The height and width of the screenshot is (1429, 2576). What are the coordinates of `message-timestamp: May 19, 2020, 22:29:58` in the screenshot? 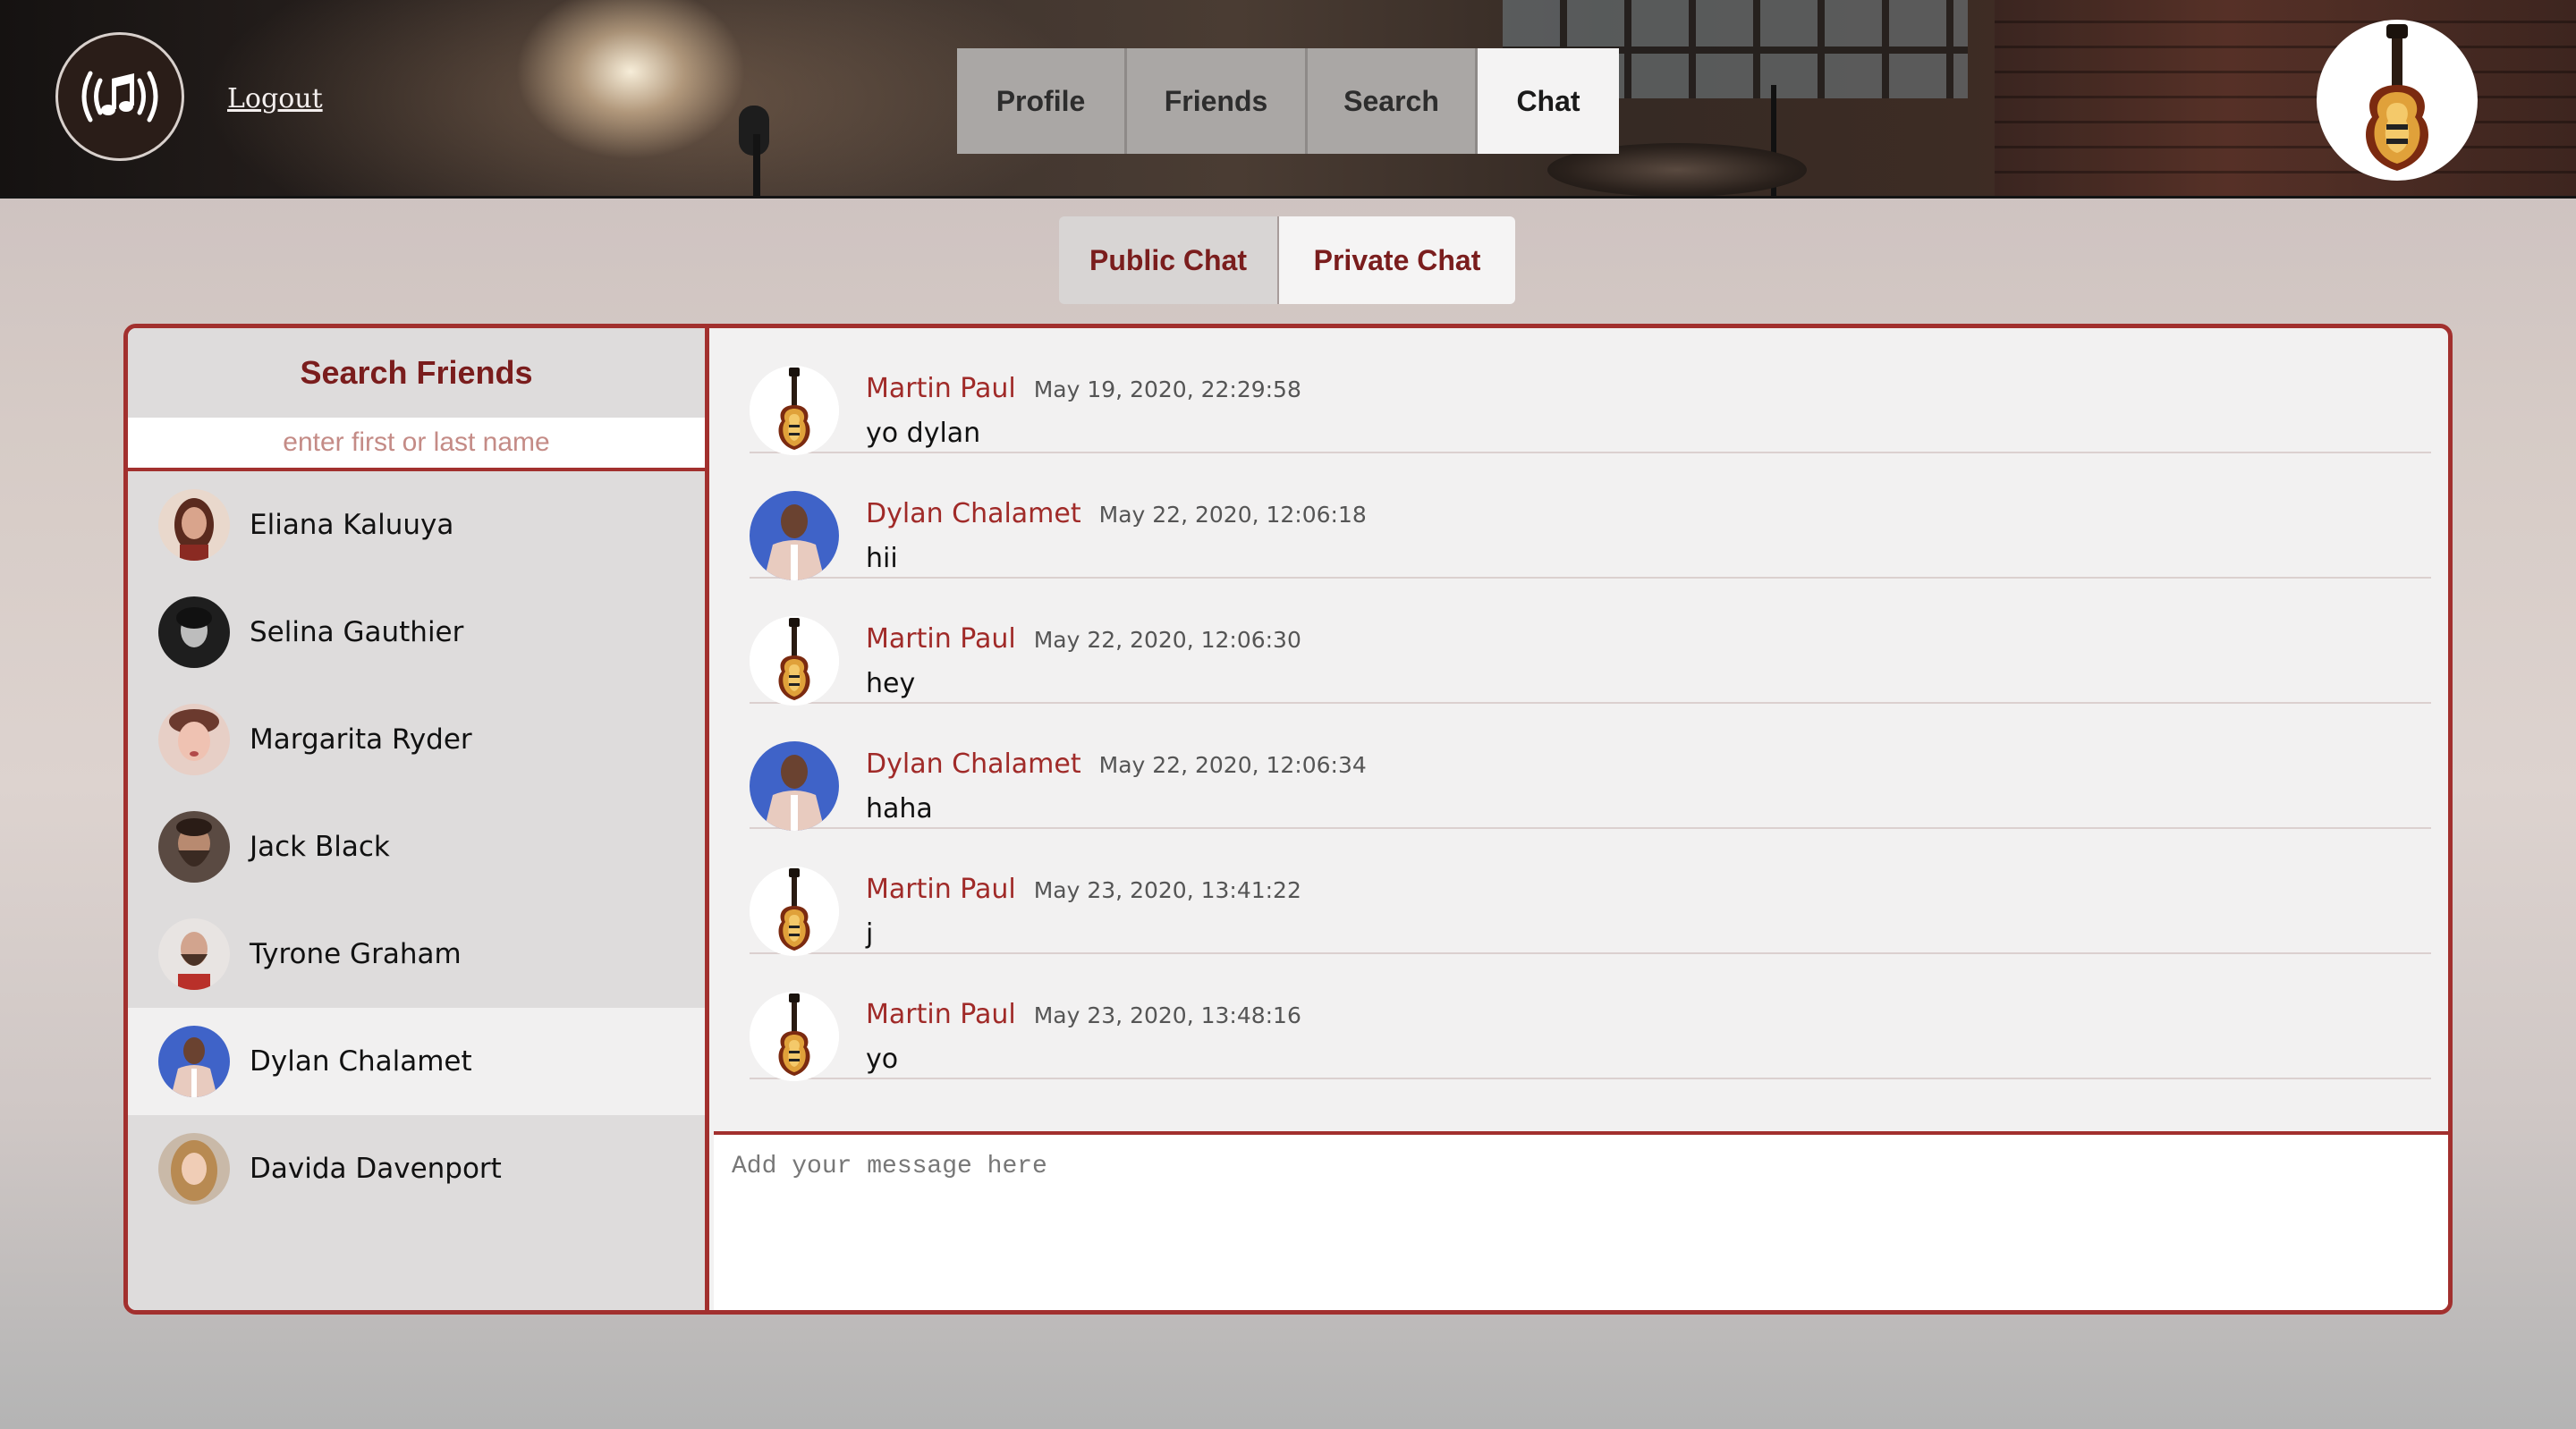 It's located at (1167, 389).